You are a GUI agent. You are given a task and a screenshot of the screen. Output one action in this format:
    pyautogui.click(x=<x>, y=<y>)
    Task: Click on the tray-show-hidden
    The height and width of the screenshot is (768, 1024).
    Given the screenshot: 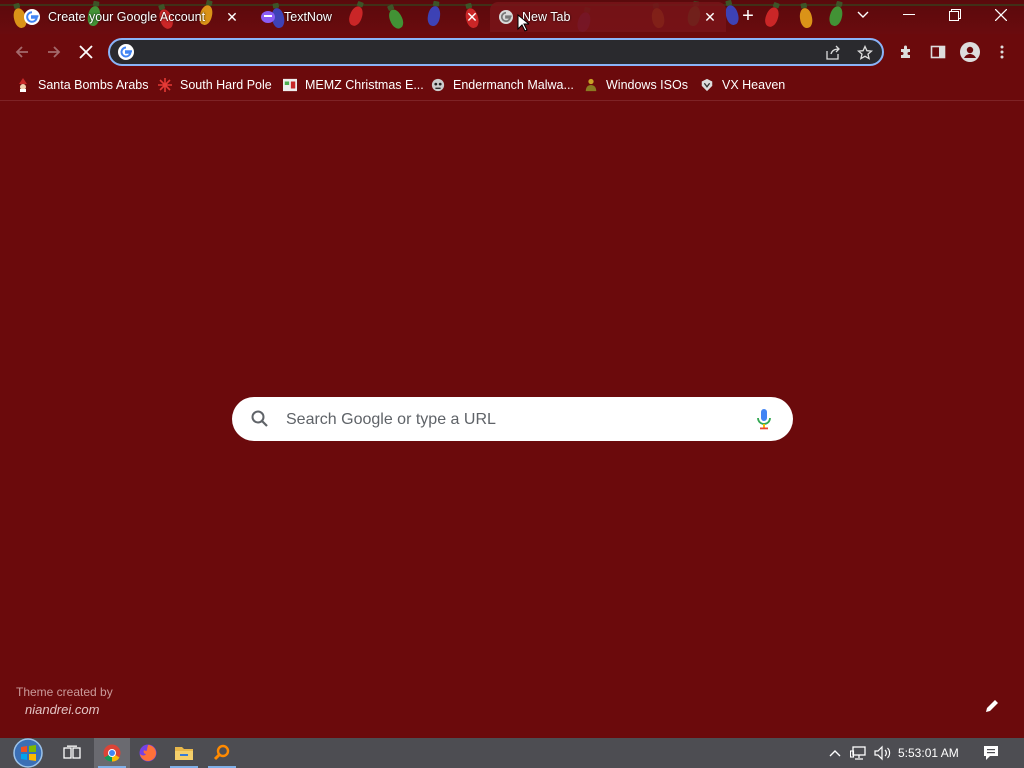 What is the action you would take?
    pyautogui.click(x=835, y=753)
    